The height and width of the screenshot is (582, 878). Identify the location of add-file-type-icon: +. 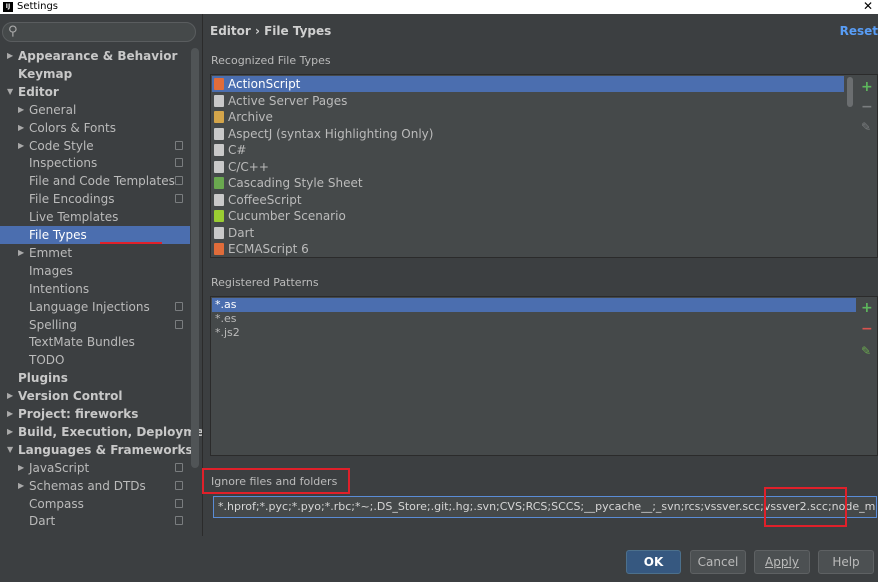
(867, 87).